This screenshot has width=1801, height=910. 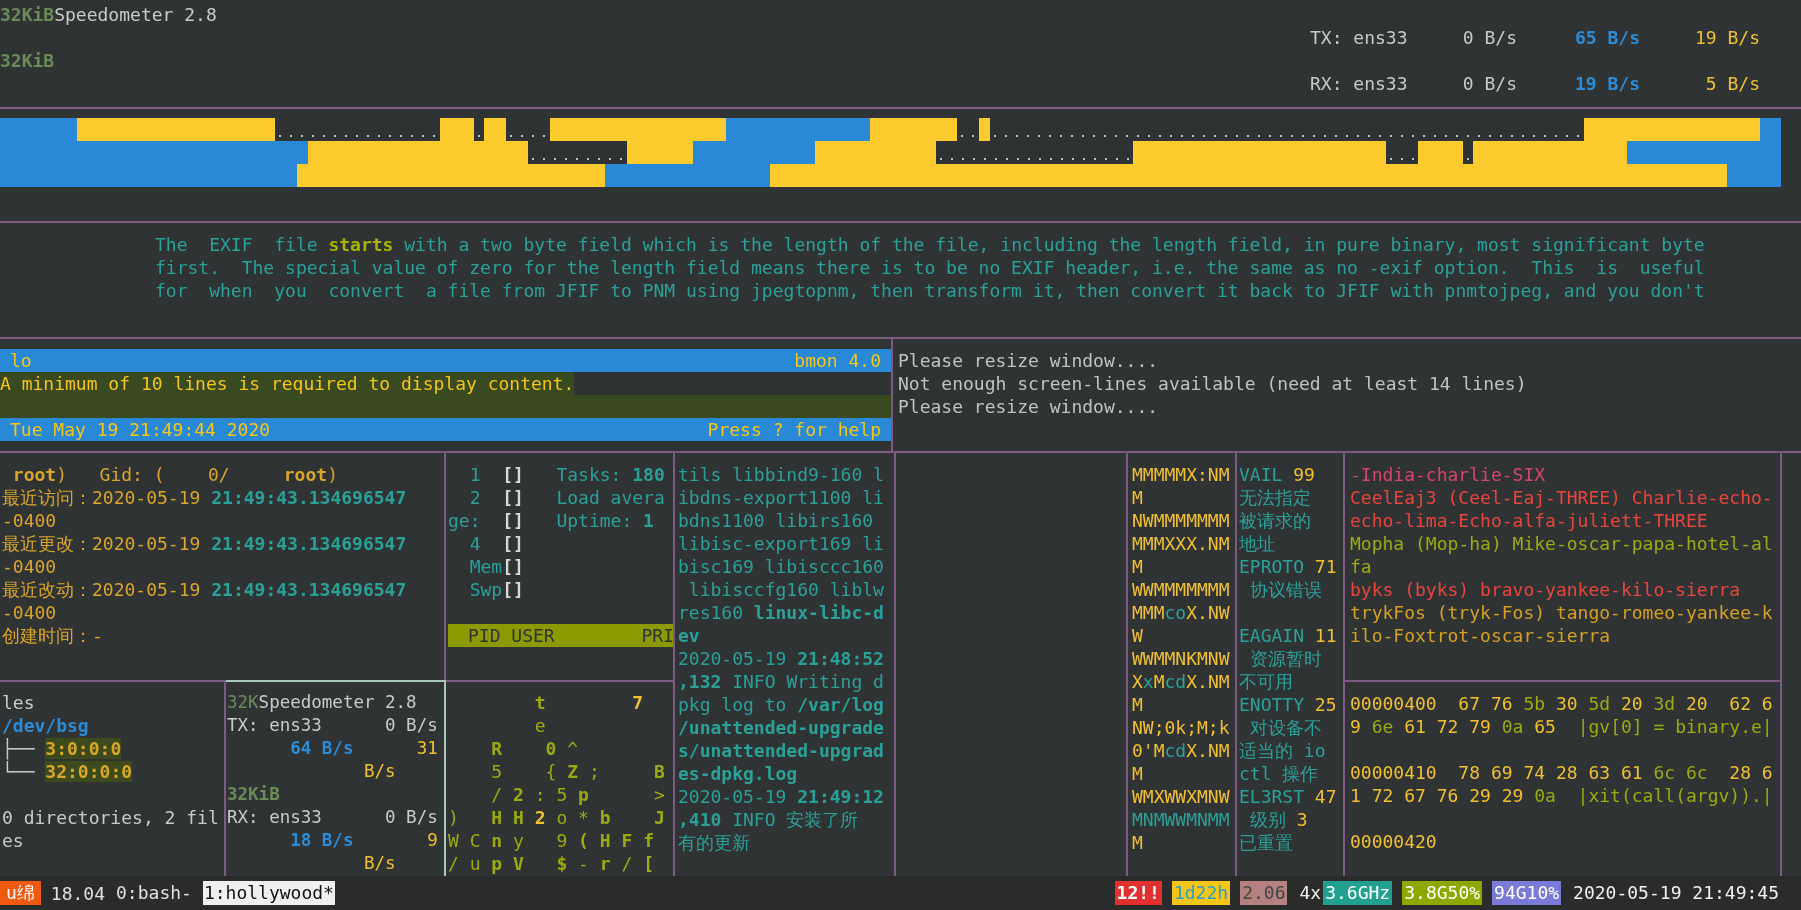 What do you see at coordinates (551, 840) in the screenshot?
I see `glyph-line: W C n y 9 ( H F f` at bounding box center [551, 840].